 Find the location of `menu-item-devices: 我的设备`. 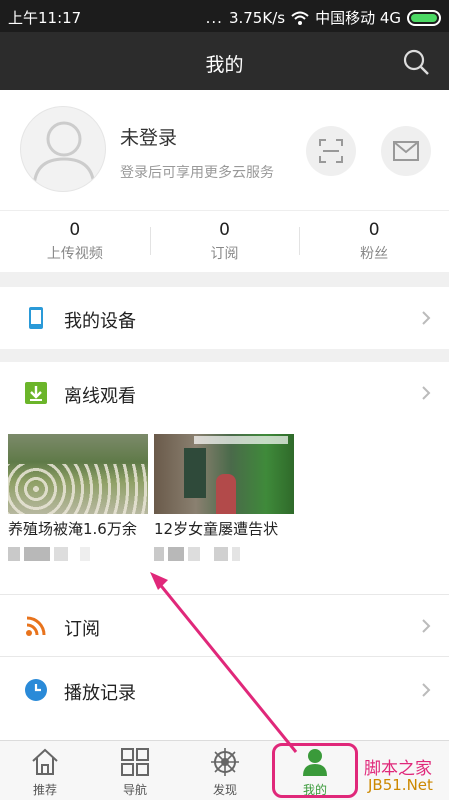

menu-item-devices: 我的设备 is located at coordinates (224, 318).